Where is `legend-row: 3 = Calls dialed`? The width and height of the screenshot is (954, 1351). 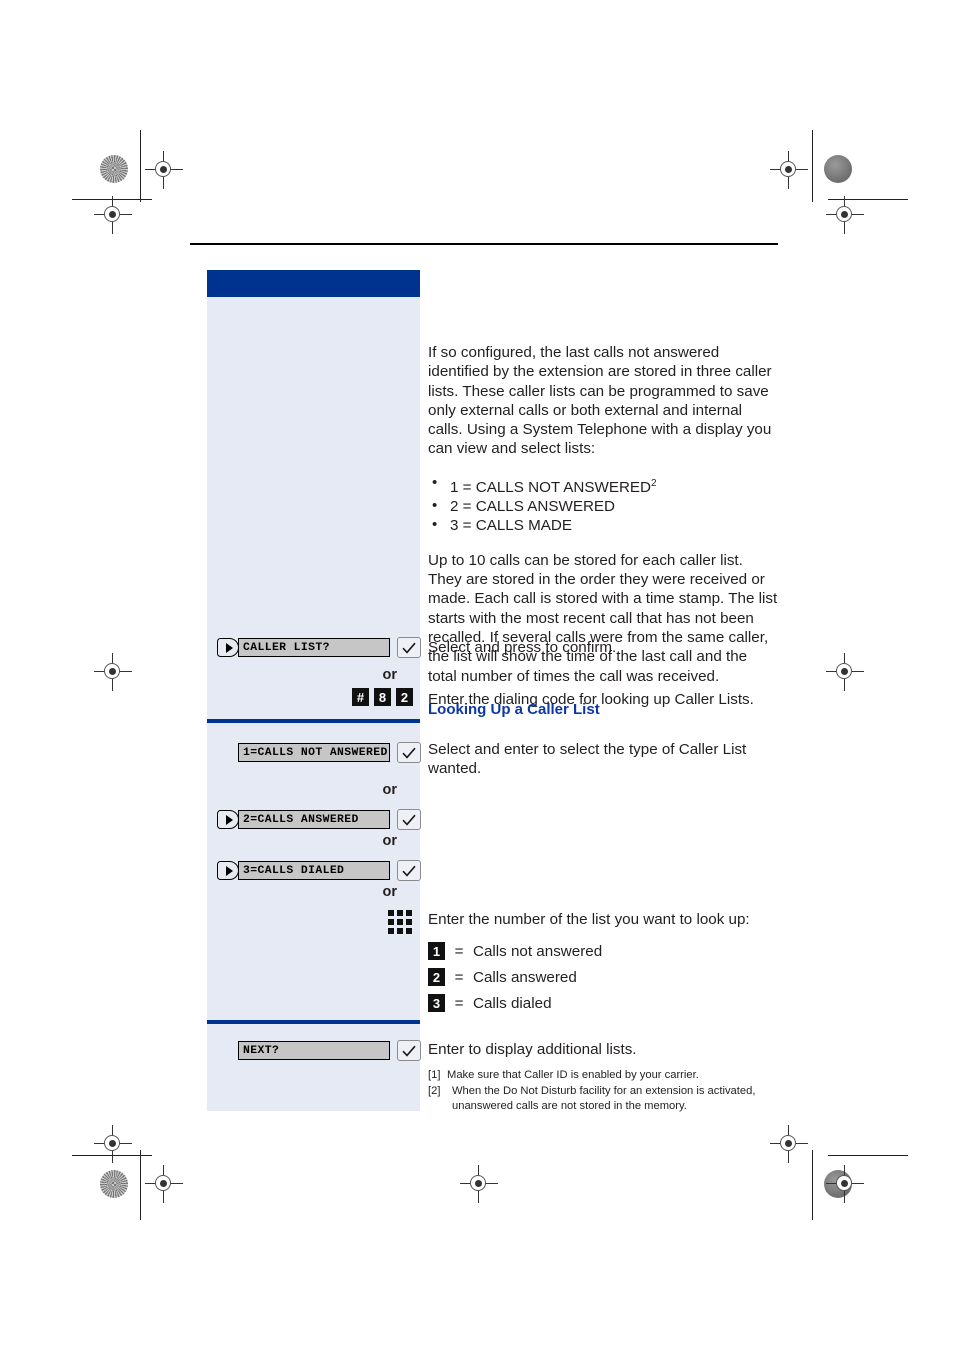 legend-row: 3 = Calls dialed is located at coordinates (515, 1003).